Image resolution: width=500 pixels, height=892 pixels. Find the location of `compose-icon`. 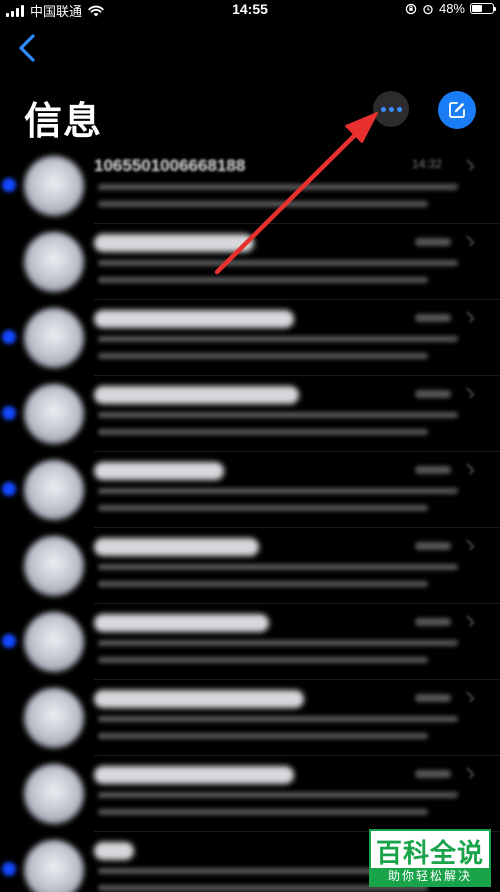

compose-icon is located at coordinates (457, 110).